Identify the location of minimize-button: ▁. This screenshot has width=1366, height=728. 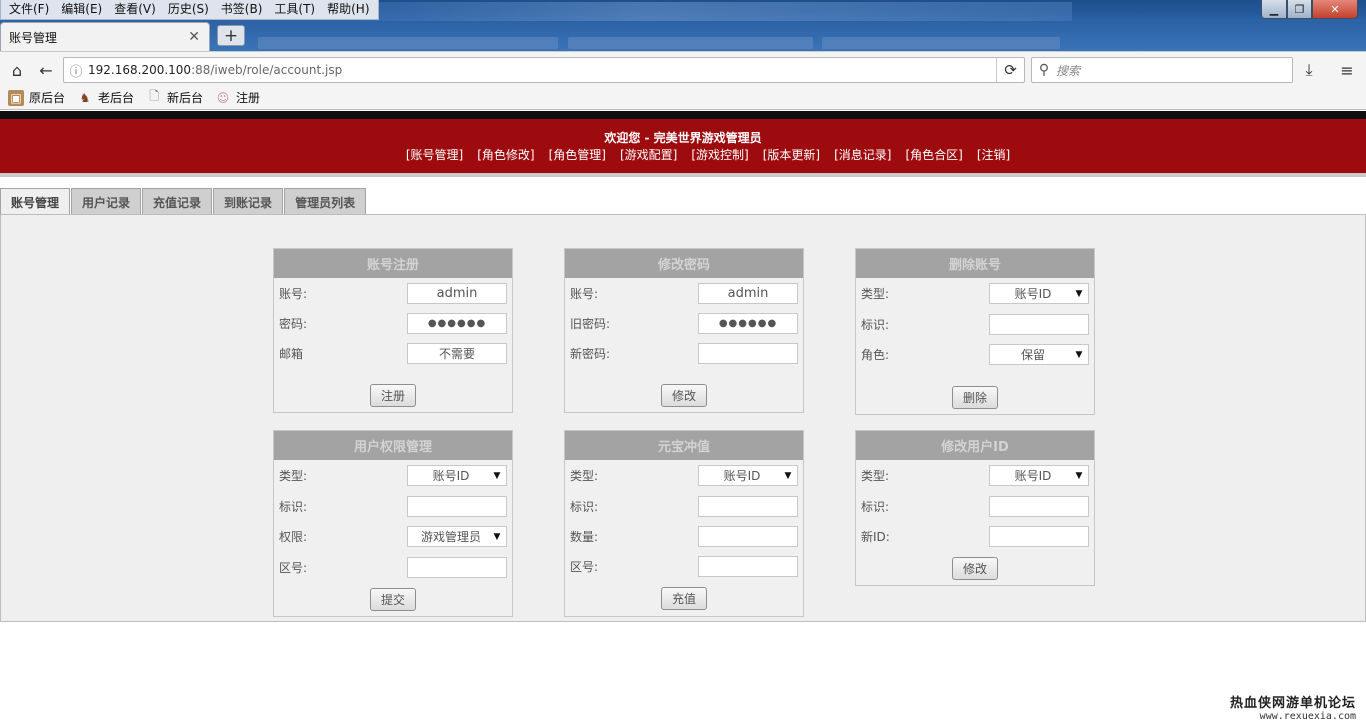
(1274, 9).